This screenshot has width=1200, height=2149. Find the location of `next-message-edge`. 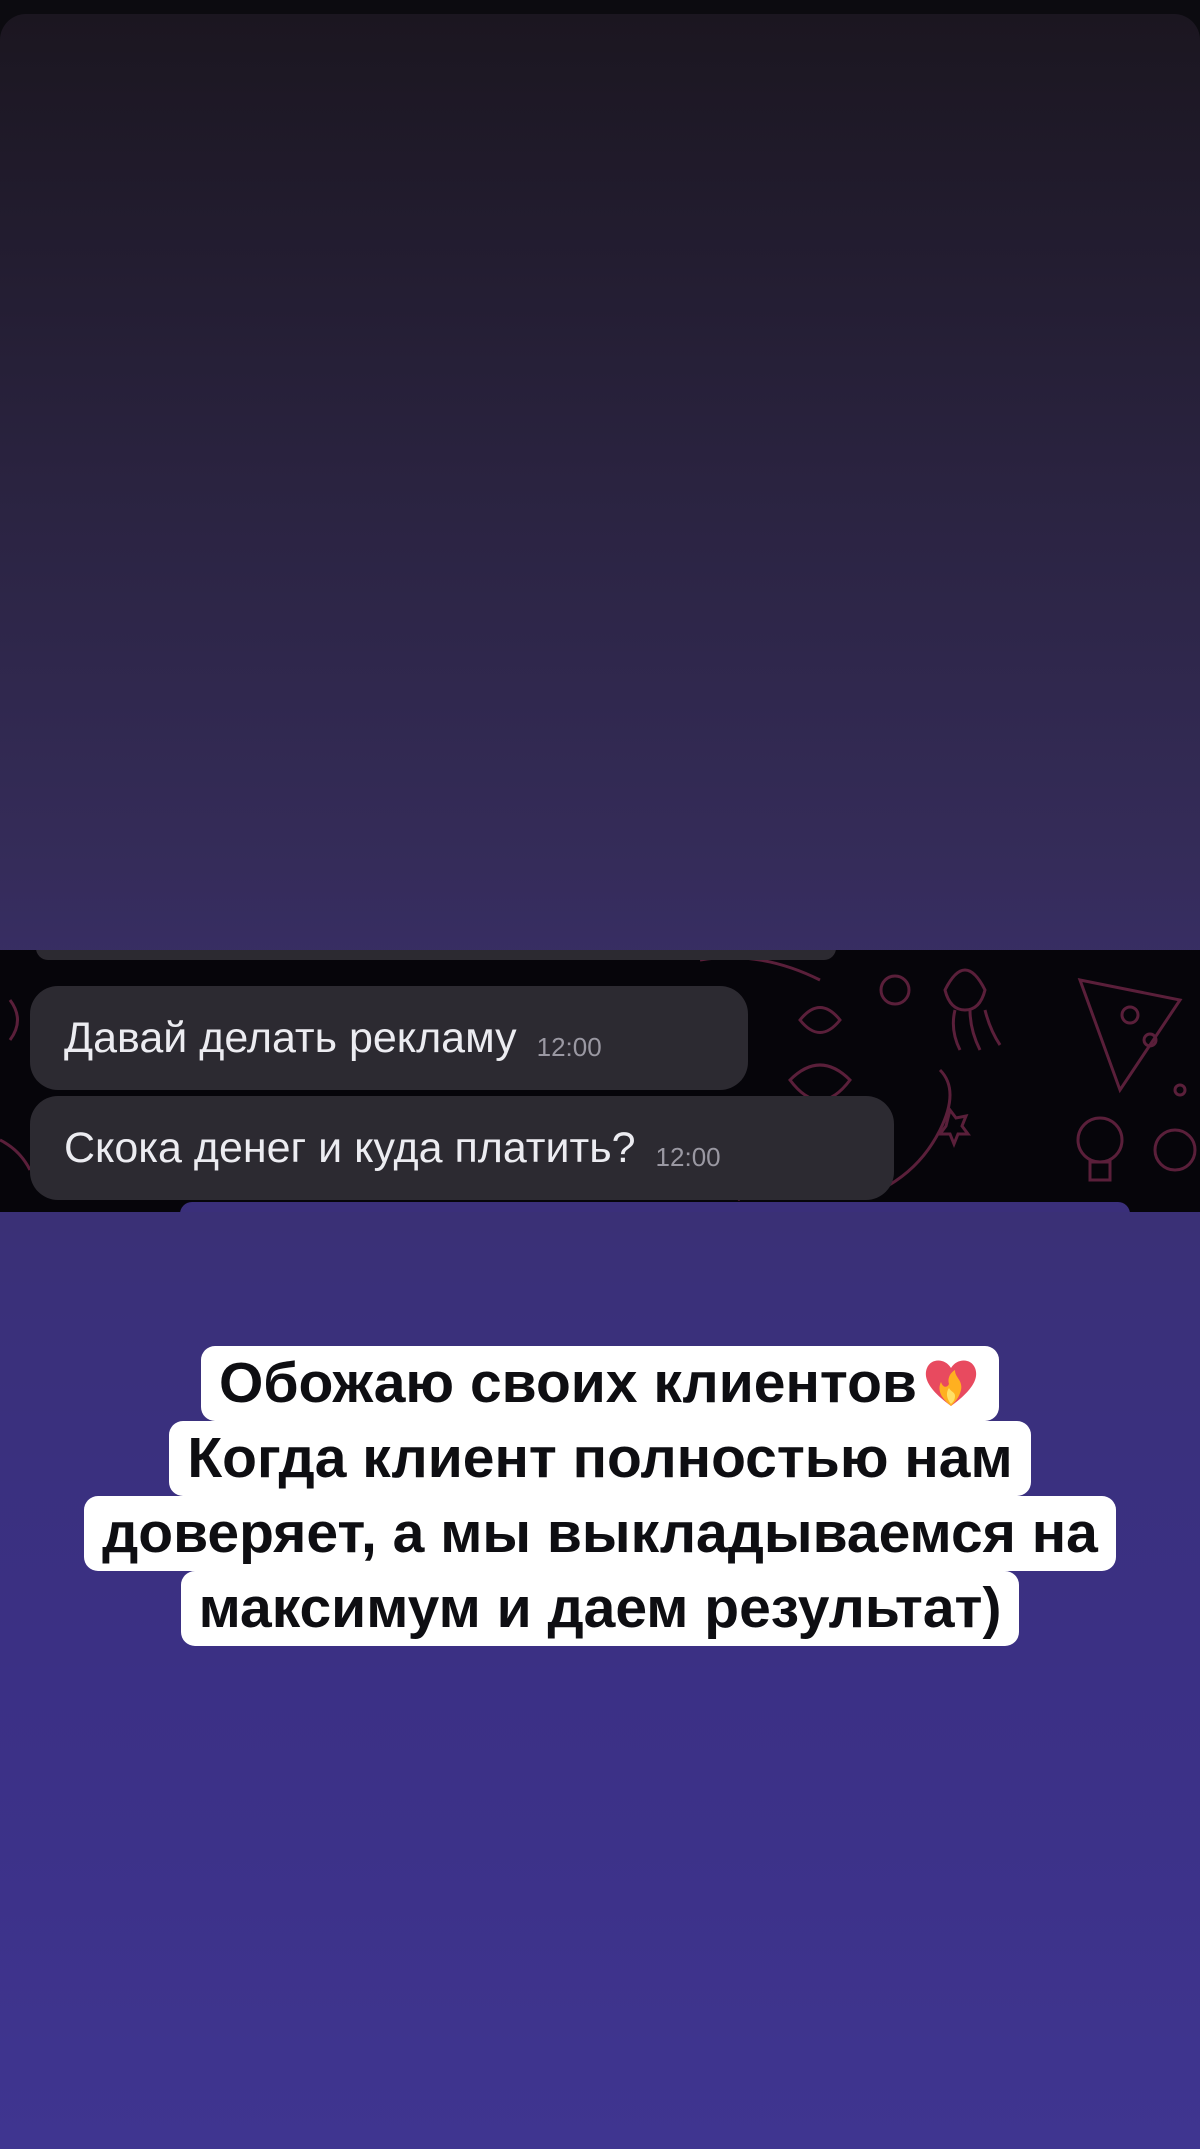

next-message-edge is located at coordinates (655, 1207).